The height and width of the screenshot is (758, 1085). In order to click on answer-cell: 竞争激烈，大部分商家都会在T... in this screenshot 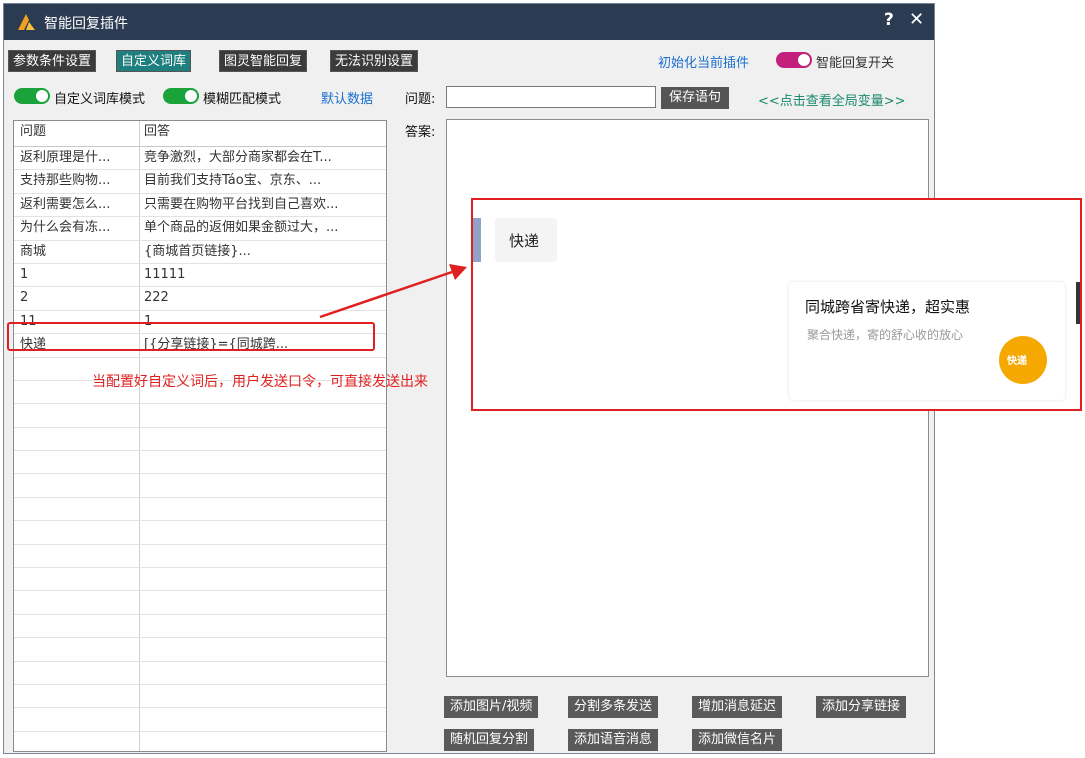, I will do `click(238, 157)`.